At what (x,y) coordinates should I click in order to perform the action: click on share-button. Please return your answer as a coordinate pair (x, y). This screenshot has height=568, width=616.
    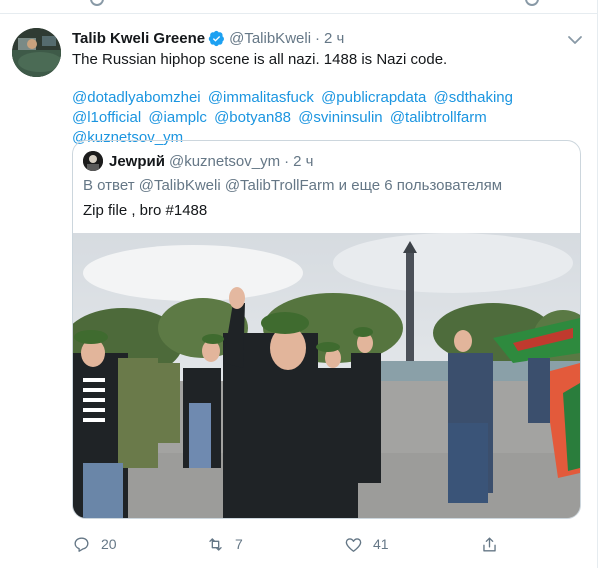
    Looking at the image, I should click on (494, 544).